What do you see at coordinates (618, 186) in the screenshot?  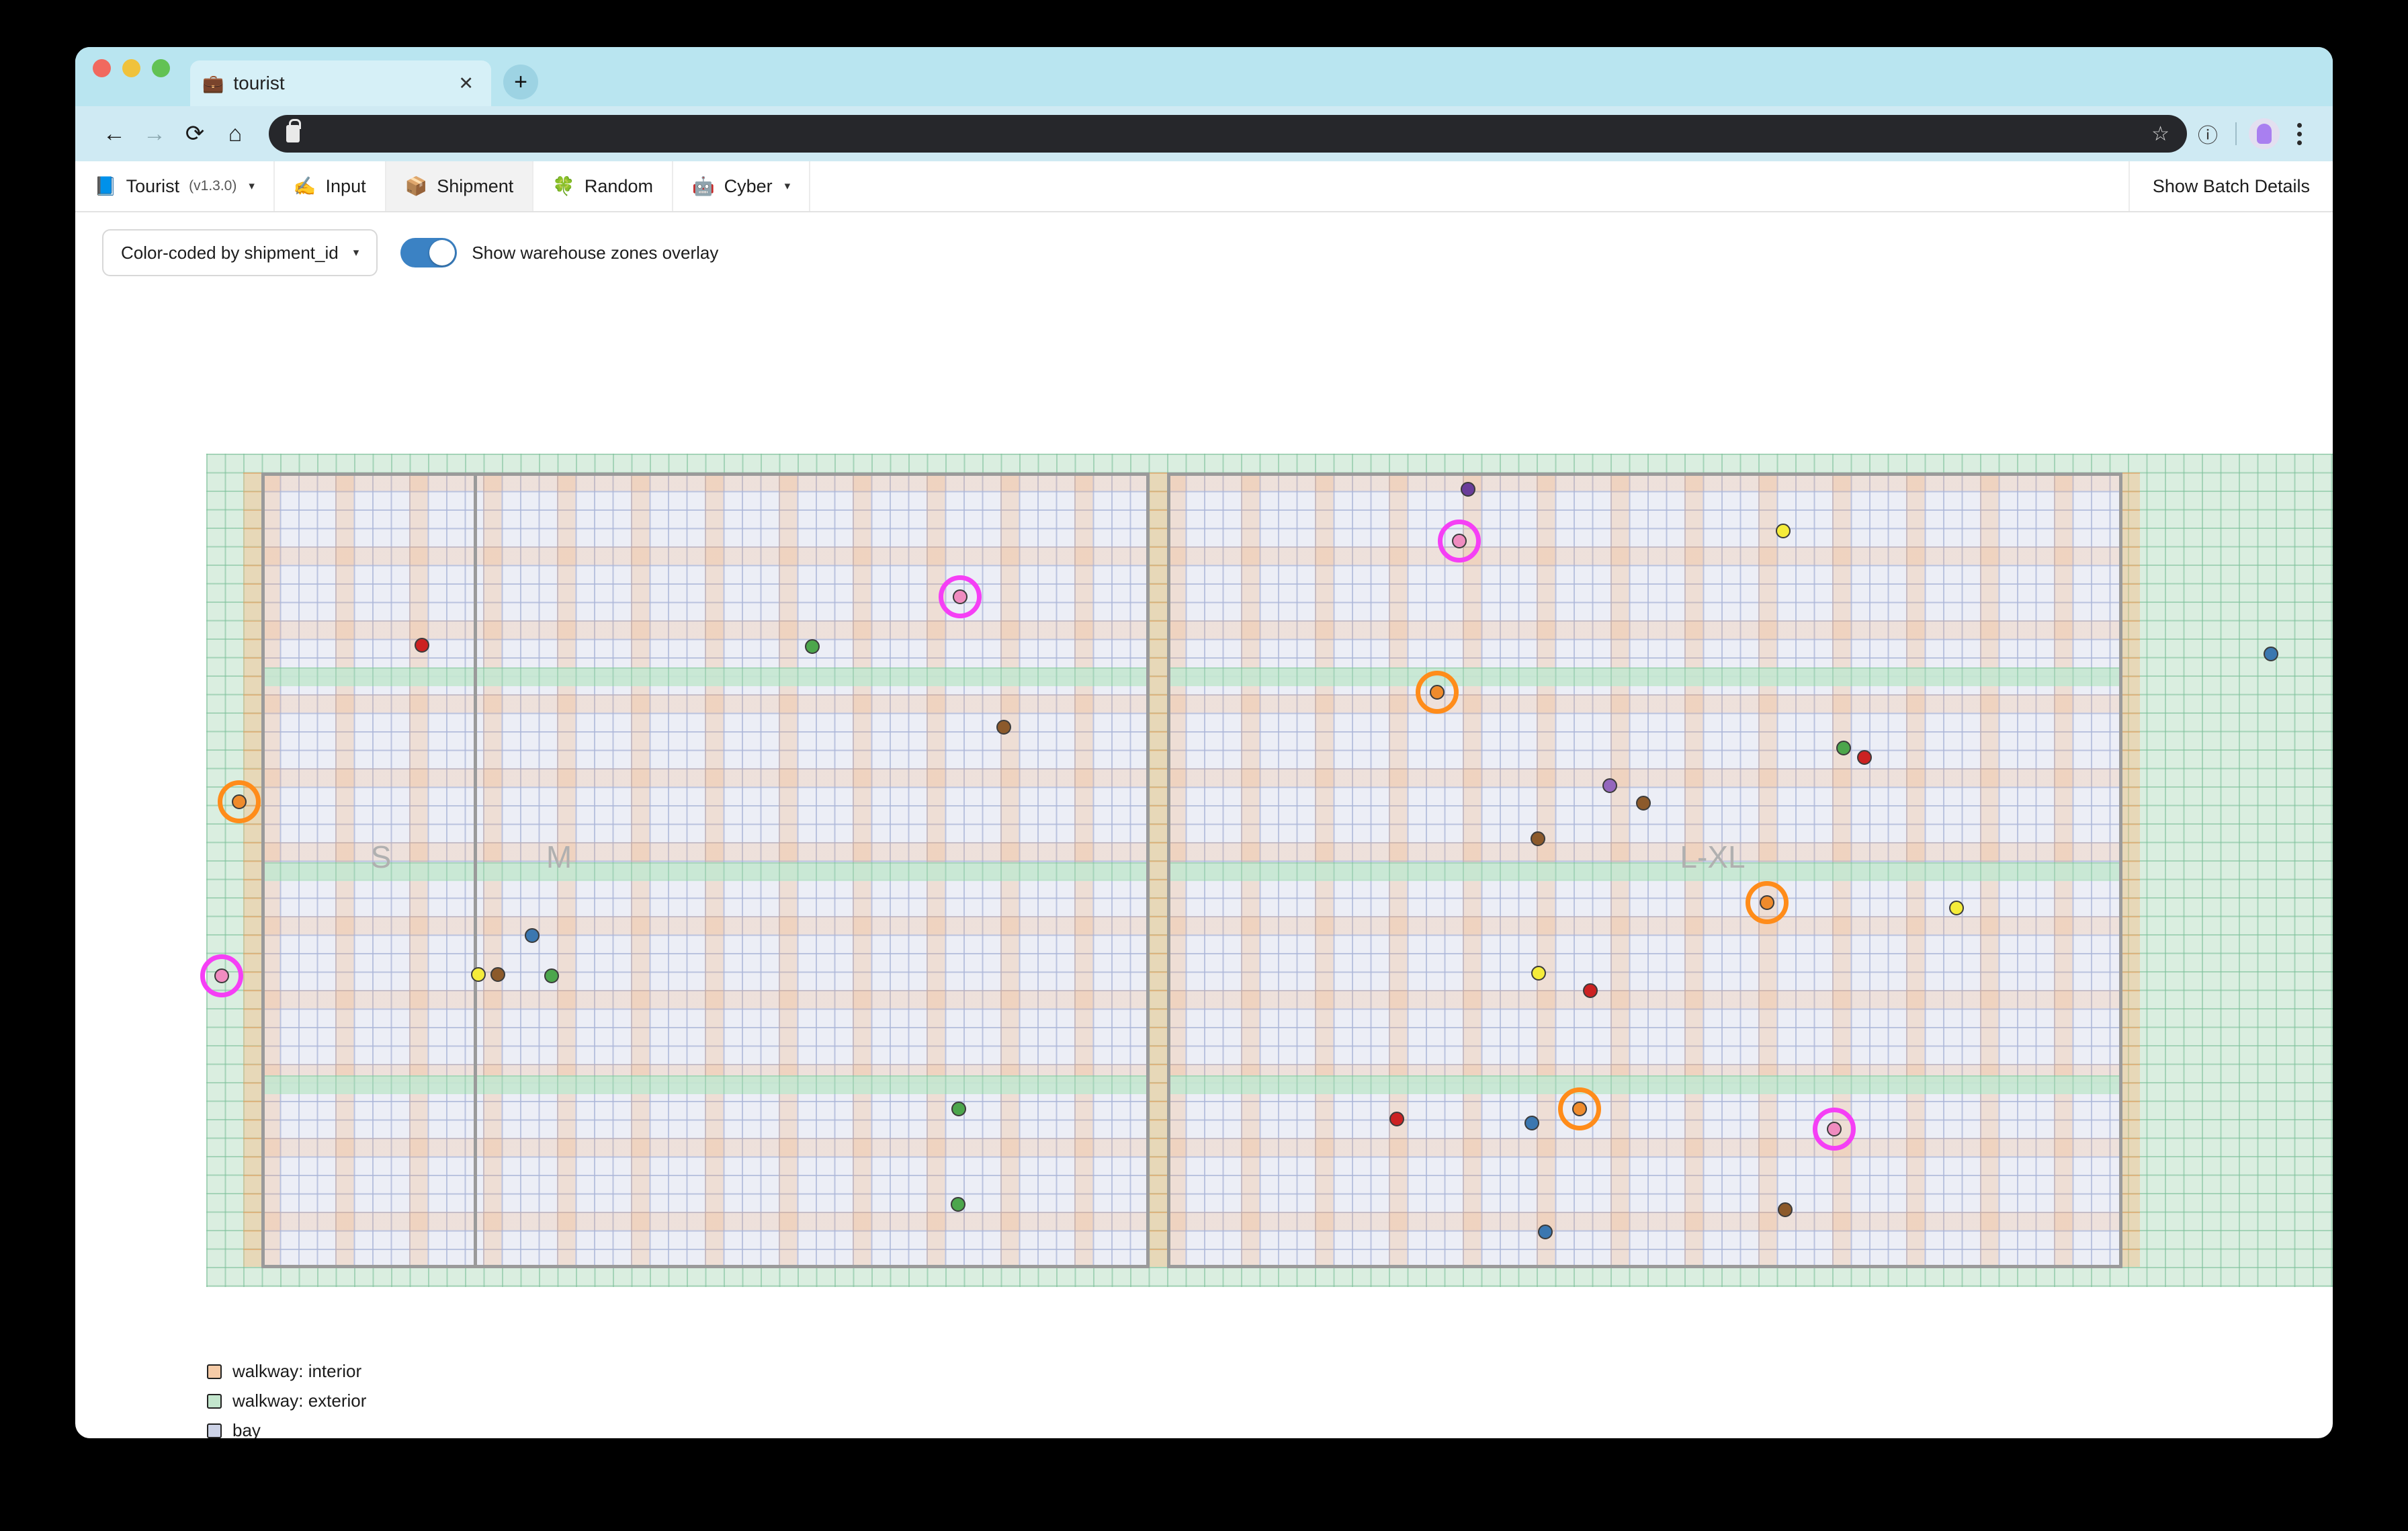 I see `menu-item-random-label: Random` at bounding box center [618, 186].